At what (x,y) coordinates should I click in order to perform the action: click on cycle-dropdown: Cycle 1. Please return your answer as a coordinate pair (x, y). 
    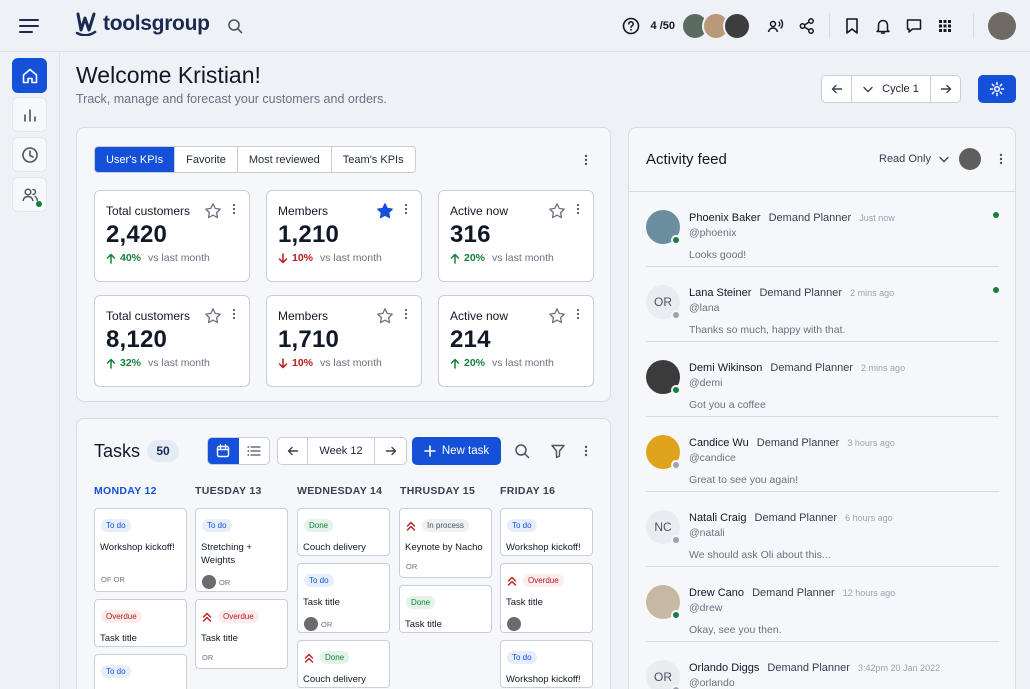
    Looking at the image, I should click on (891, 89).